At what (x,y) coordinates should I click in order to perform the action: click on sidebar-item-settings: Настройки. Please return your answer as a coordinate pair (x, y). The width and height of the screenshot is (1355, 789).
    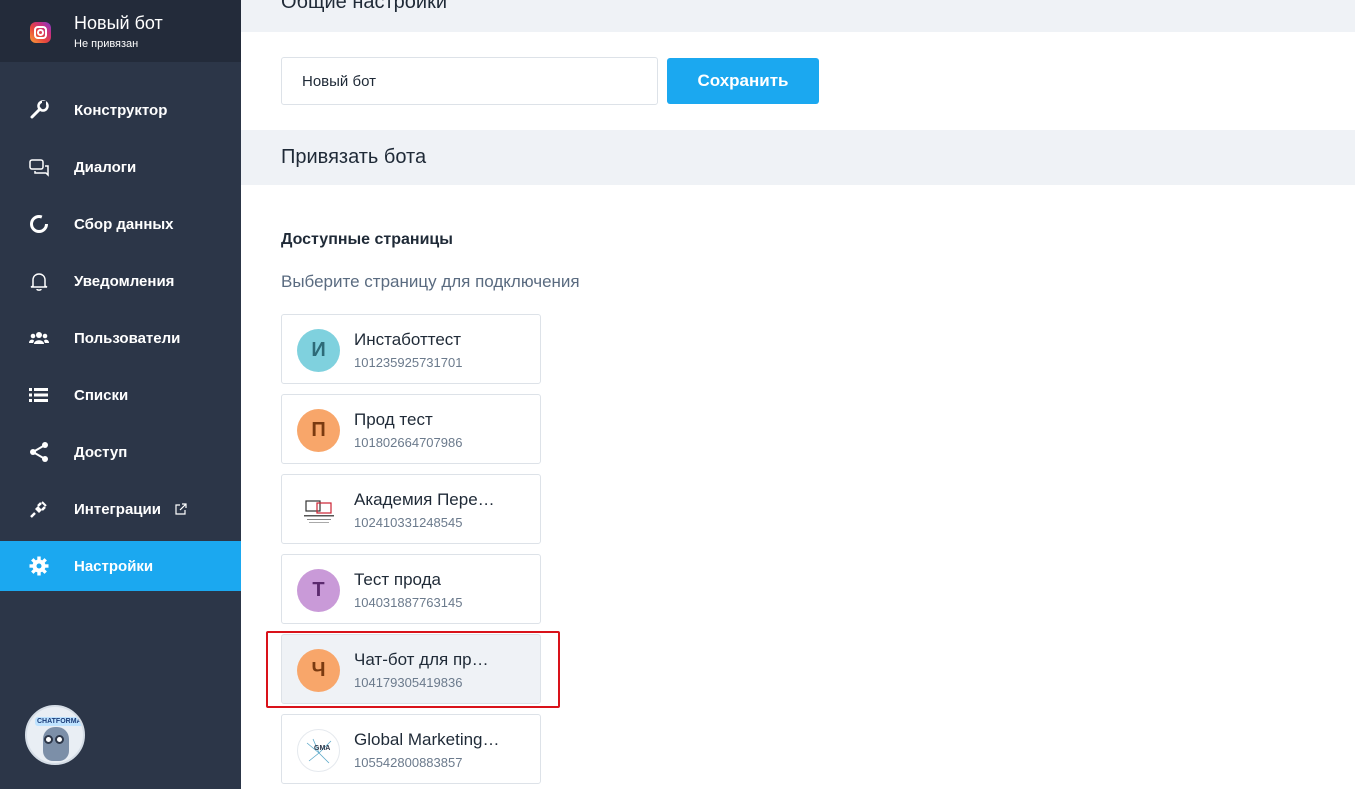
    Looking at the image, I should click on (120, 566).